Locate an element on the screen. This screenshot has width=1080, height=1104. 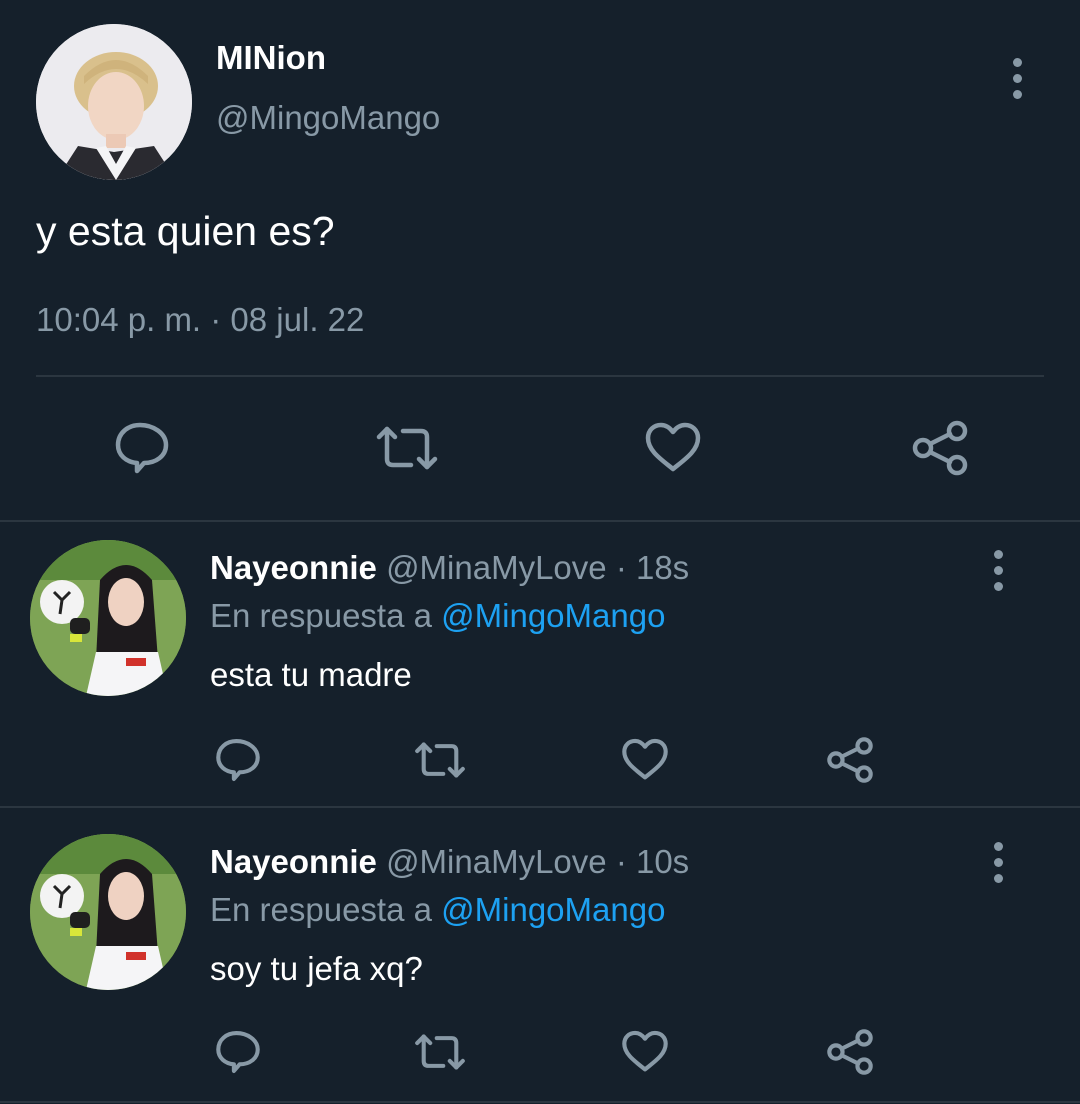
main-tweet-divider is located at coordinates (540, 376).